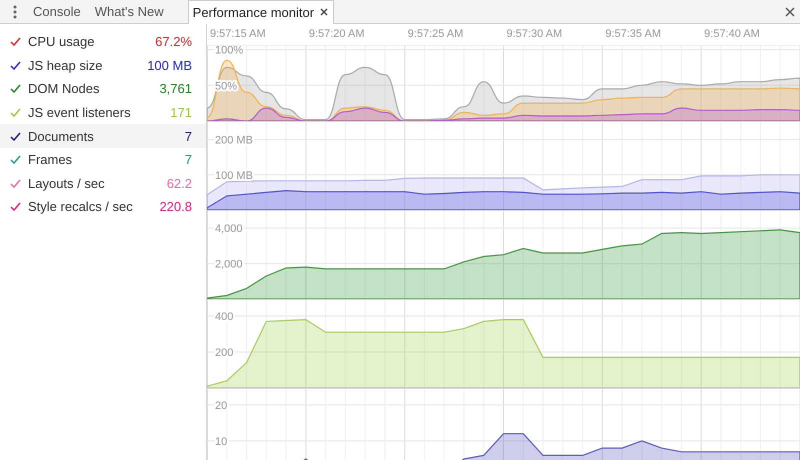 The height and width of the screenshot is (460, 800). Describe the element at coordinates (234, 140) in the screenshot. I see `axis-label: 200 MB` at that location.